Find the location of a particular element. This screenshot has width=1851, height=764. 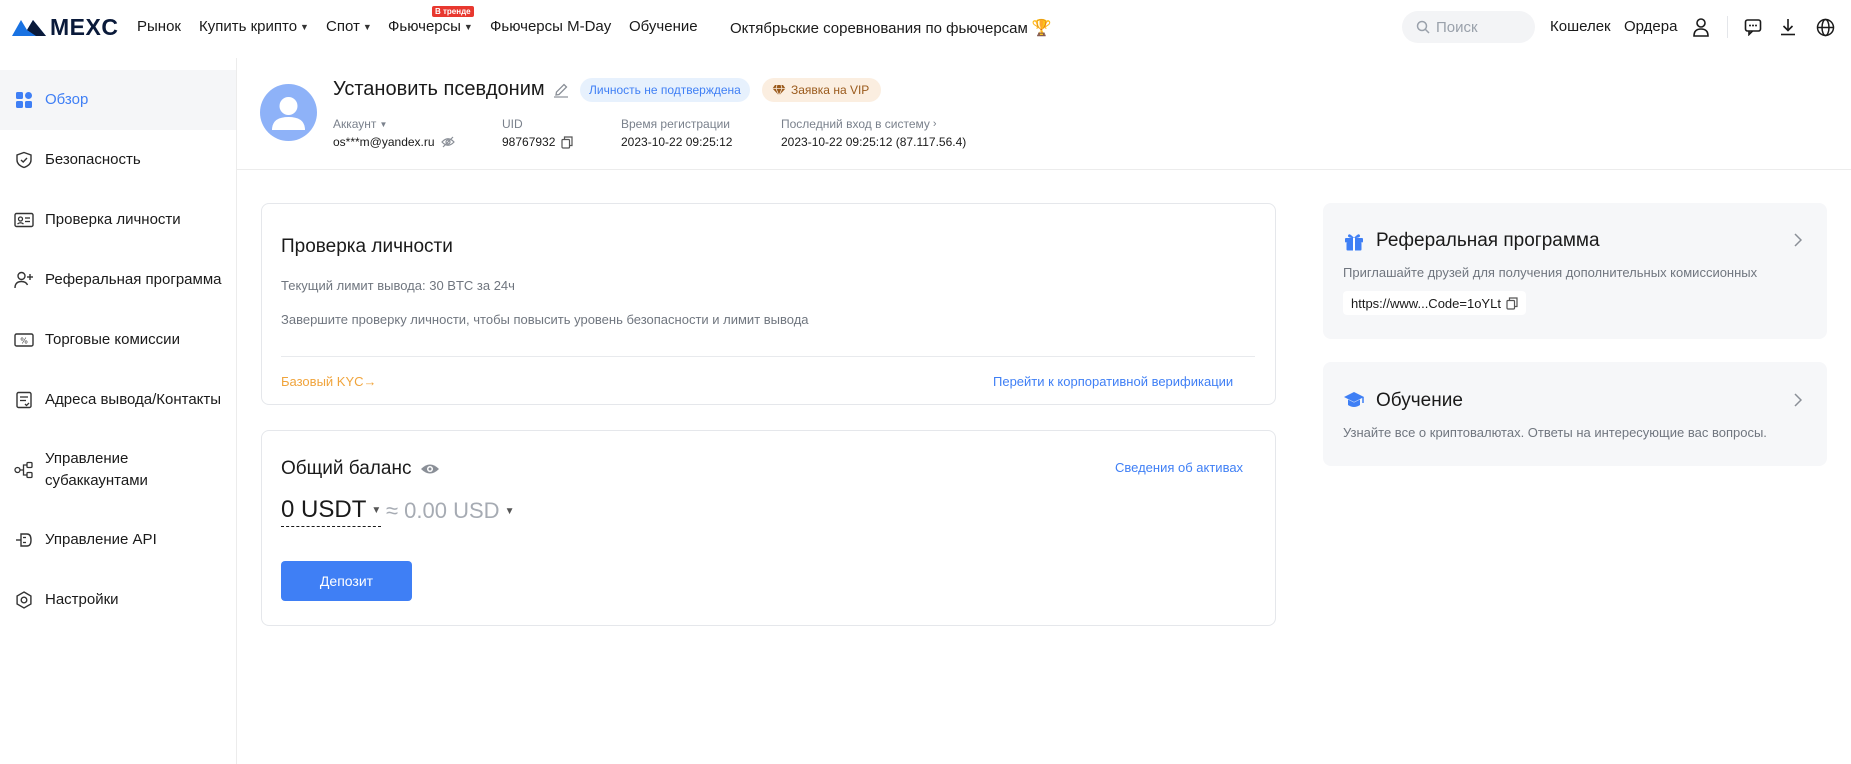

registration-time-label: Время регистрации is located at coordinates (675, 124).